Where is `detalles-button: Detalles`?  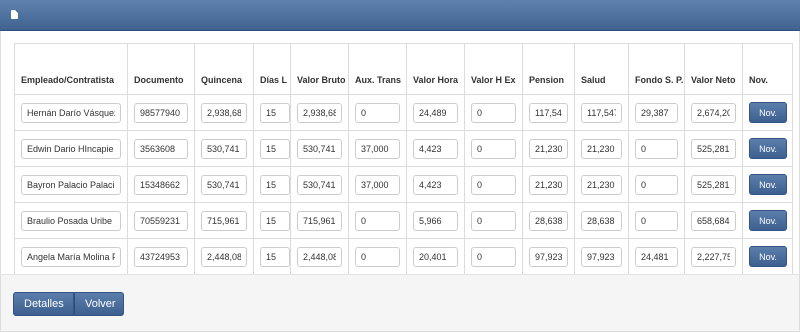 detalles-button: Detalles is located at coordinates (43, 304).